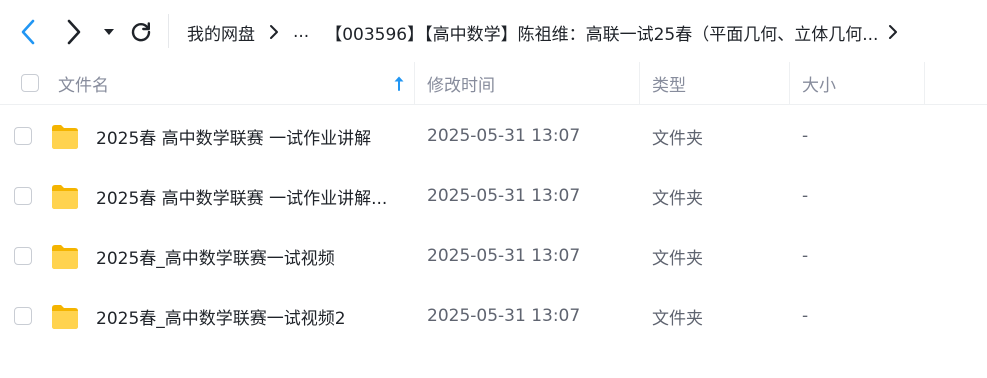 The width and height of the screenshot is (987, 378). I want to click on caret-down-icon, so click(109, 32).